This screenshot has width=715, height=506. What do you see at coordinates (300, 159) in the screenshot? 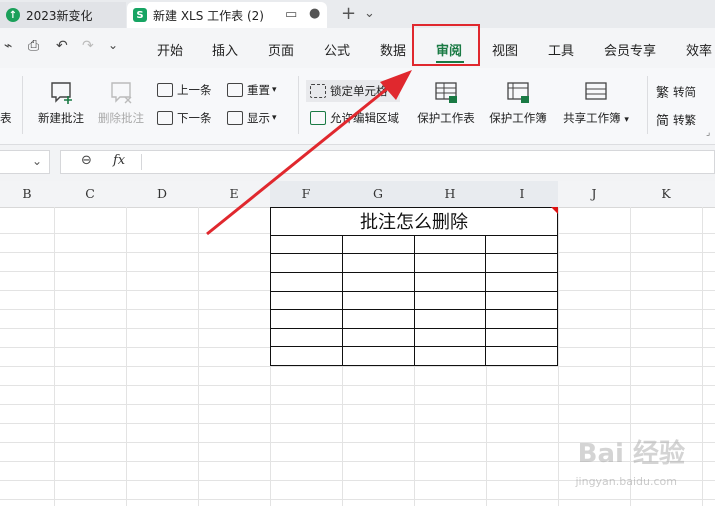
I see `arrow-shaft` at bounding box center [300, 159].